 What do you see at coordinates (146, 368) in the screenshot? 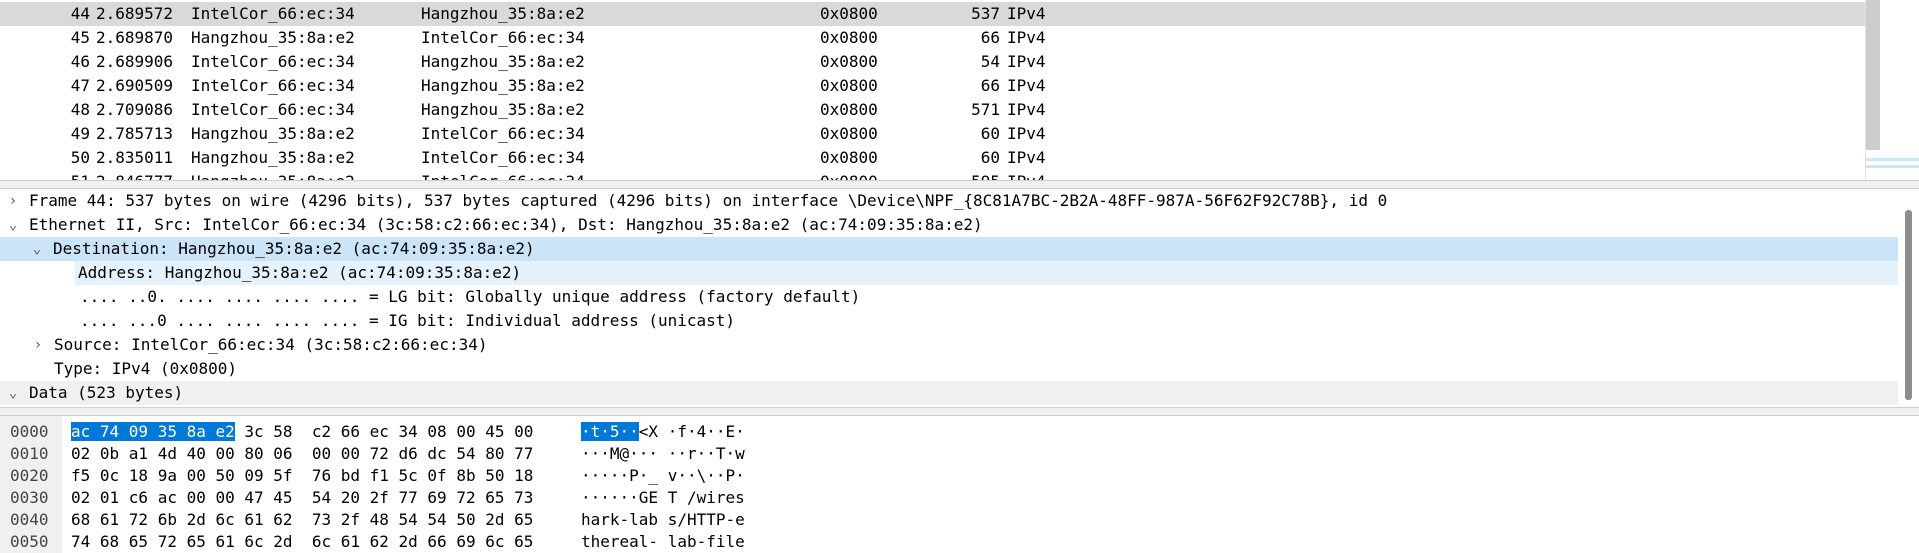
I see `tree-item-label: Type: IPv4 (0x0800)` at bounding box center [146, 368].